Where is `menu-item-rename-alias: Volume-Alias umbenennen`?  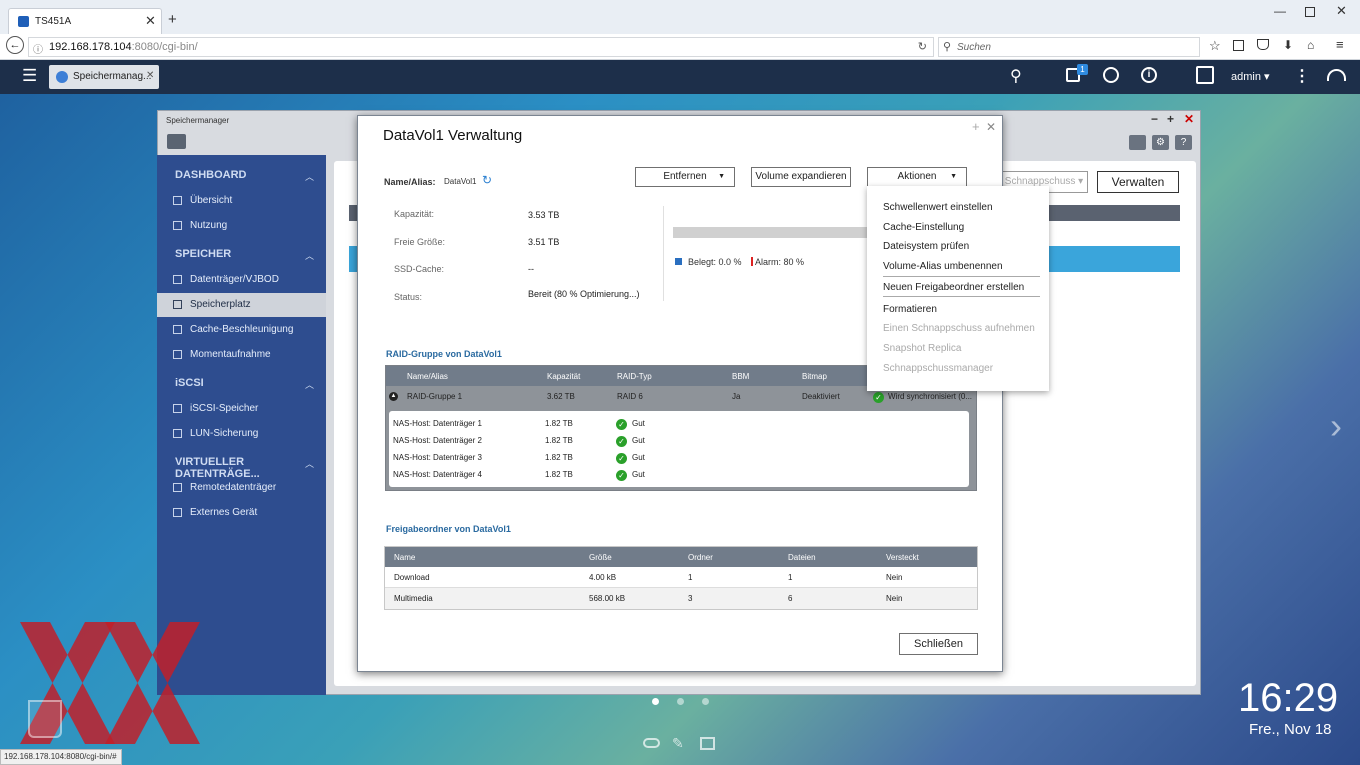 menu-item-rename-alias: Volume-Alias umbenennen is located at coordinates (943, 266).